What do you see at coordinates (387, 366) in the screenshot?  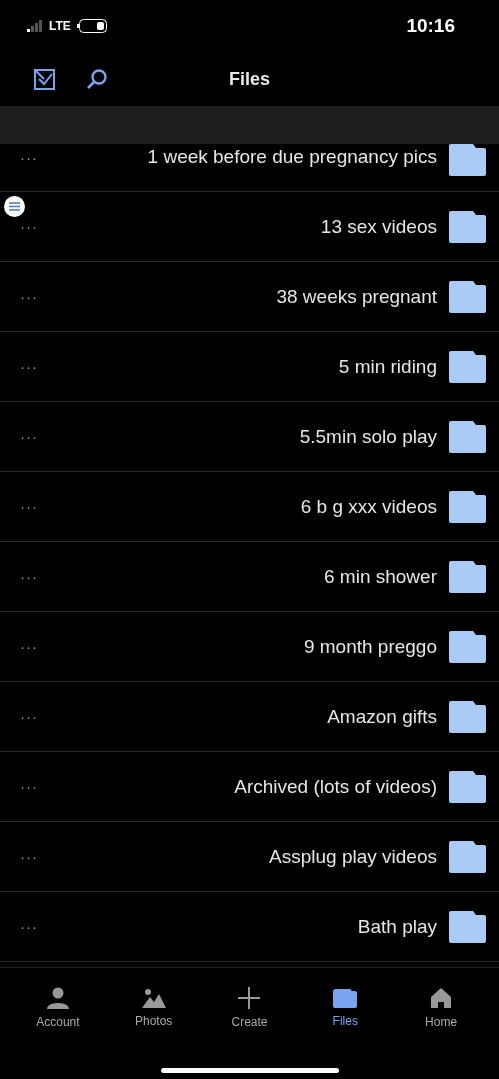 I see `folder-name: 5 min riding` at bounding box center [387, 366].